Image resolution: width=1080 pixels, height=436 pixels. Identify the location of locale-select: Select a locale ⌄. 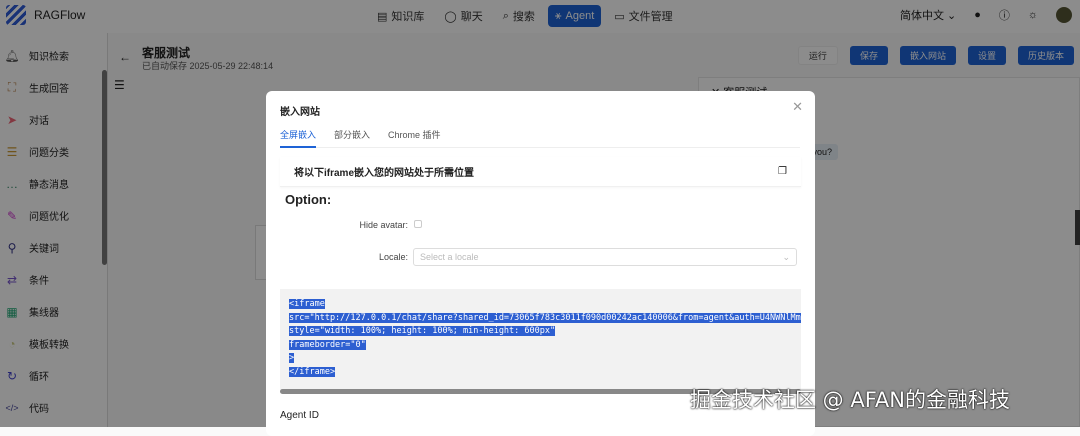
(605, 257).